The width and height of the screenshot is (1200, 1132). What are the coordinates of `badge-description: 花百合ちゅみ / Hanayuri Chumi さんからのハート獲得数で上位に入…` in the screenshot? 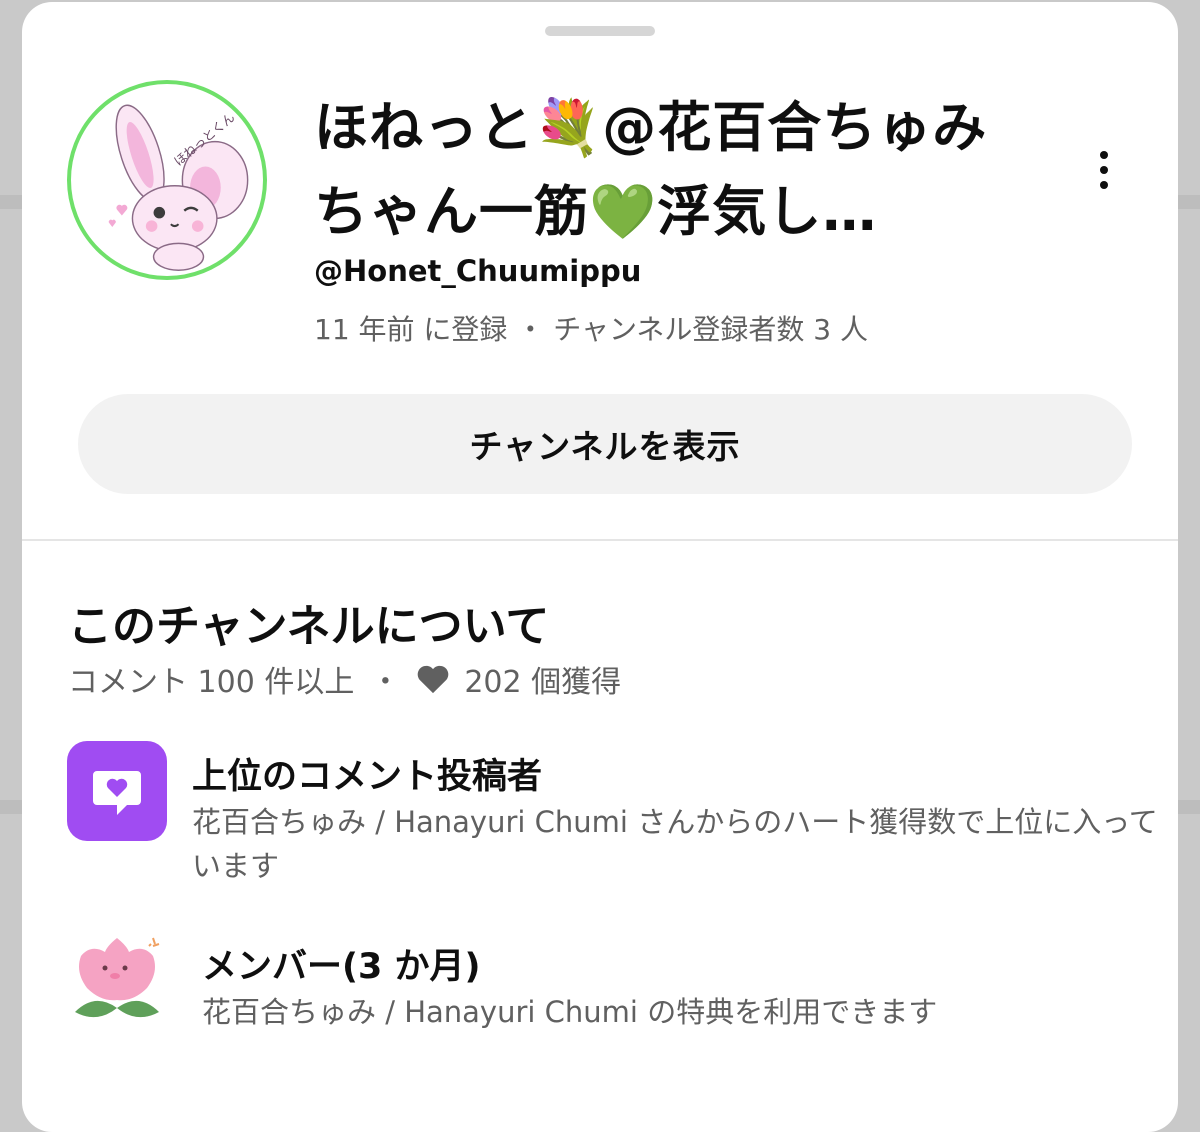 It's located at (675, 844).